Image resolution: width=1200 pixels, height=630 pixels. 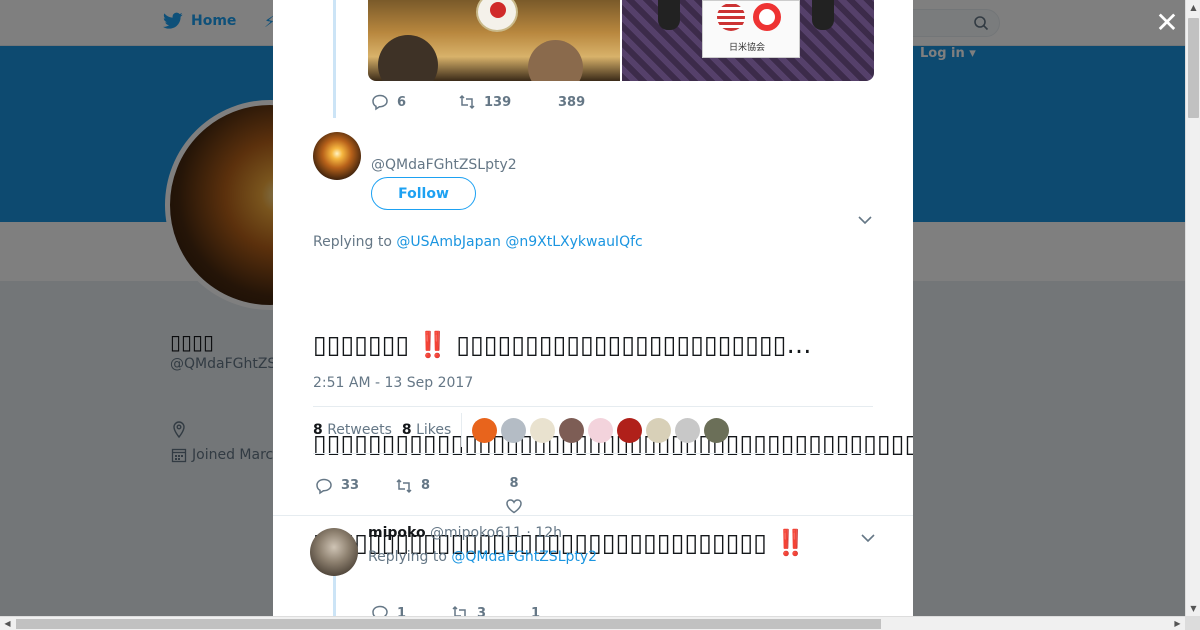 I want to click on tweet-photos: 日米協会, so click(x=621, y=40).